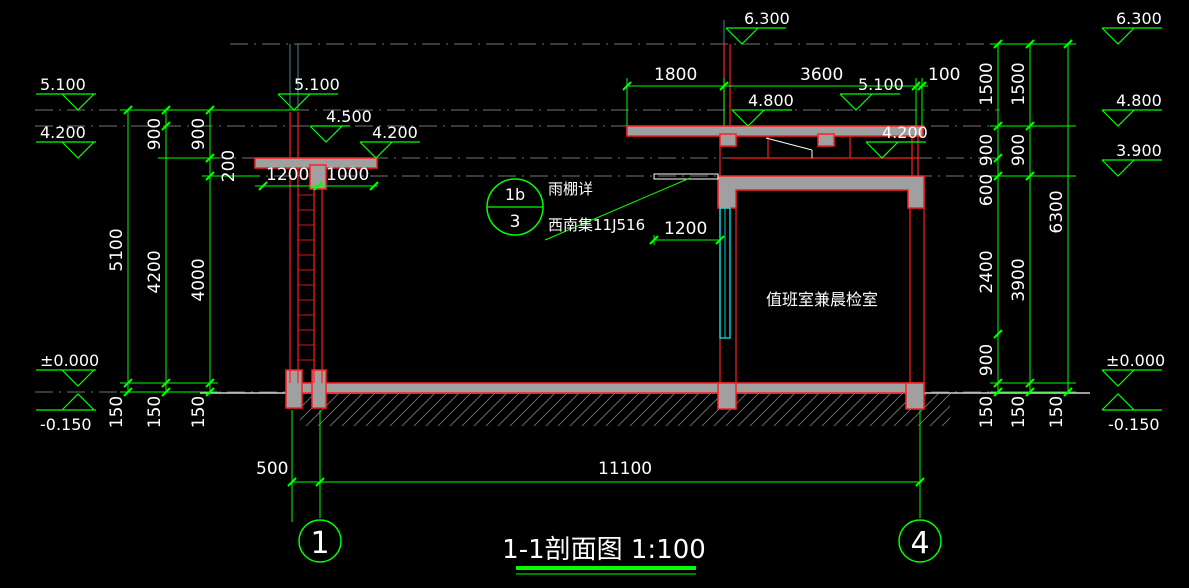 This screenshot has width=1189, height=588. Describe the element at coordinates (287, 175) in the screenshot. I see `dim-canopy-1200: 1200` at that location.